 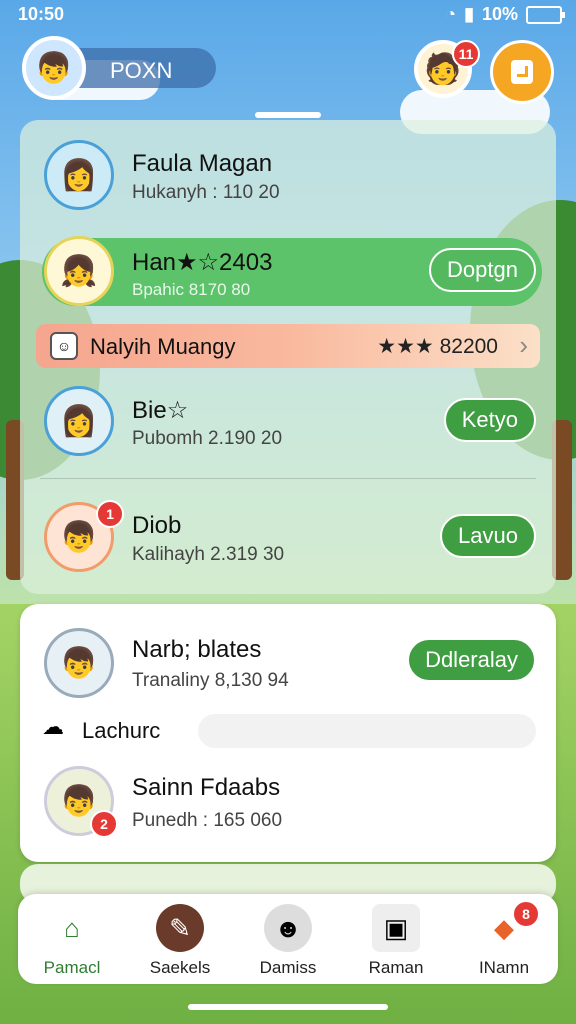 I want to click on face-icon: ☺, so click(x=64, y=346).